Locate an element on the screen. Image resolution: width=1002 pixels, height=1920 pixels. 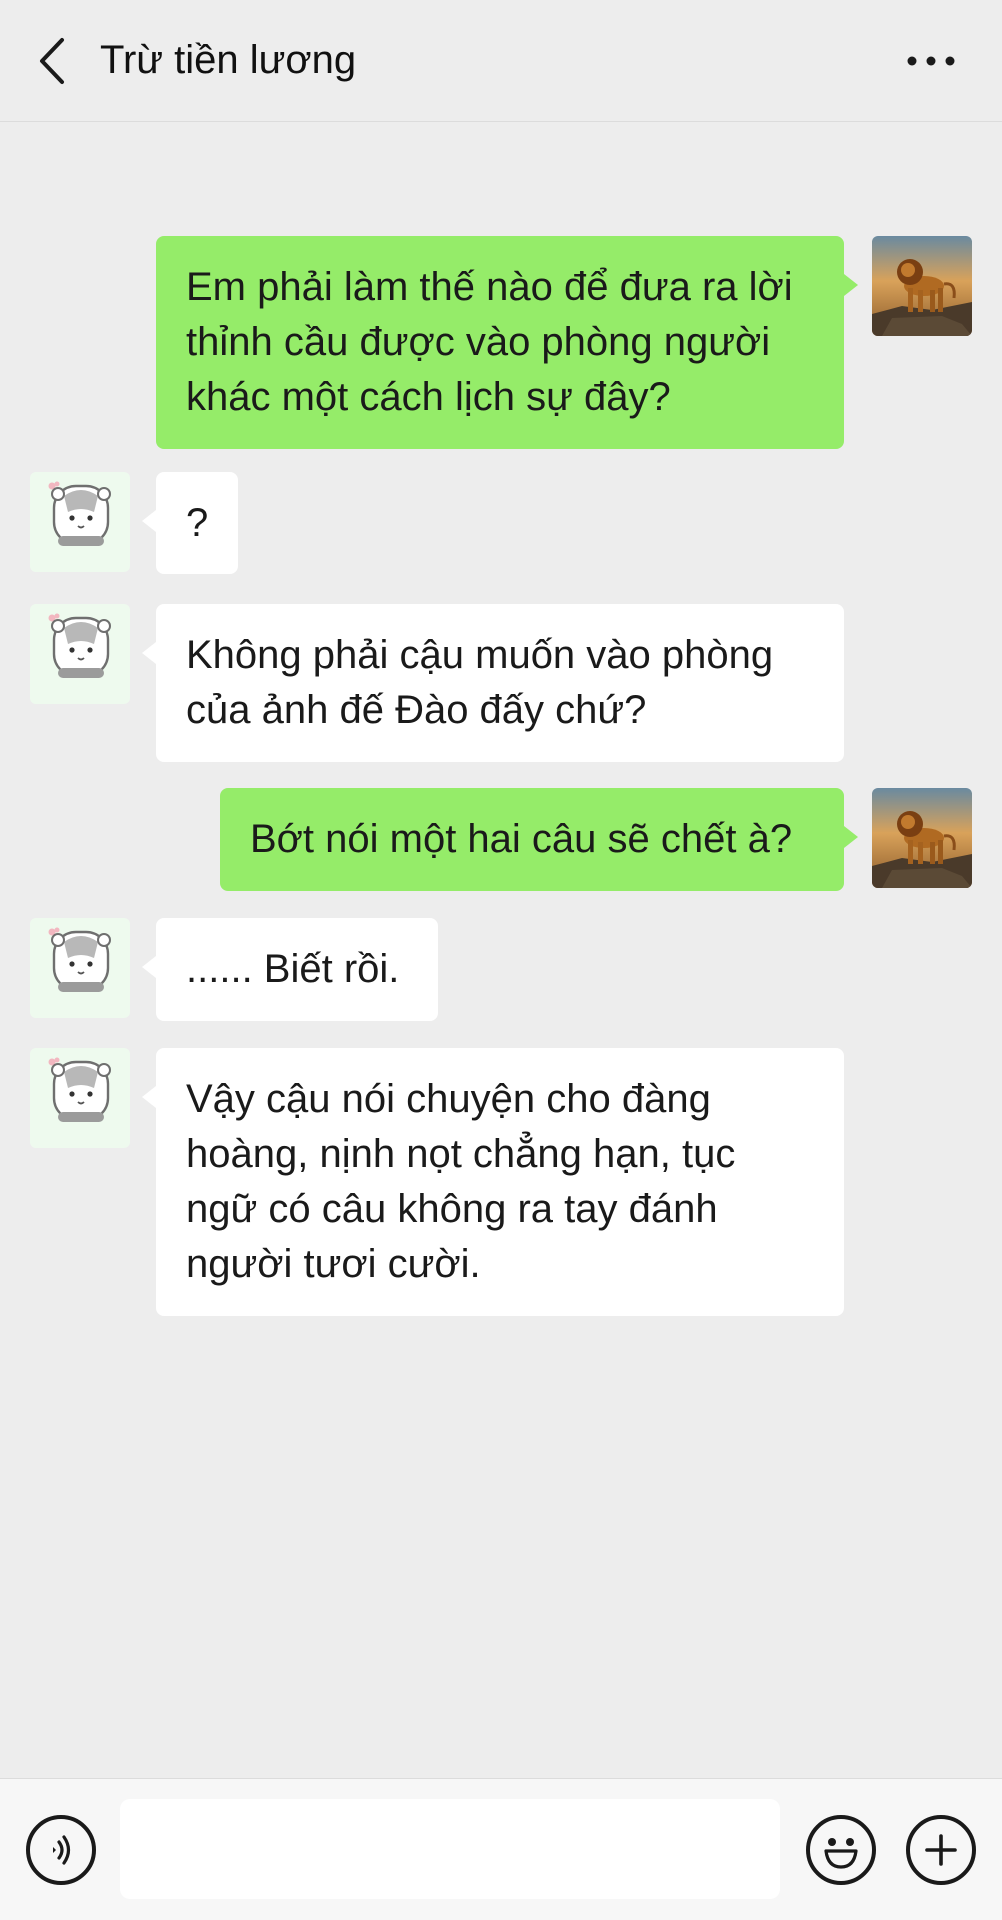
their-message-bubble: ? is located at coordinates (190, 523).